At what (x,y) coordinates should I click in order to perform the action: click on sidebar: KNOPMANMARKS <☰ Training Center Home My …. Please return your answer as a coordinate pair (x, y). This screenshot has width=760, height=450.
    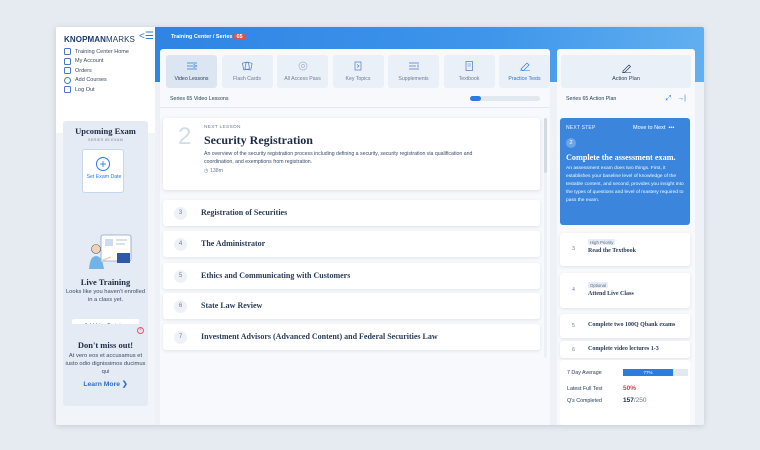
    Looking at the image, I should click on (105, 226).